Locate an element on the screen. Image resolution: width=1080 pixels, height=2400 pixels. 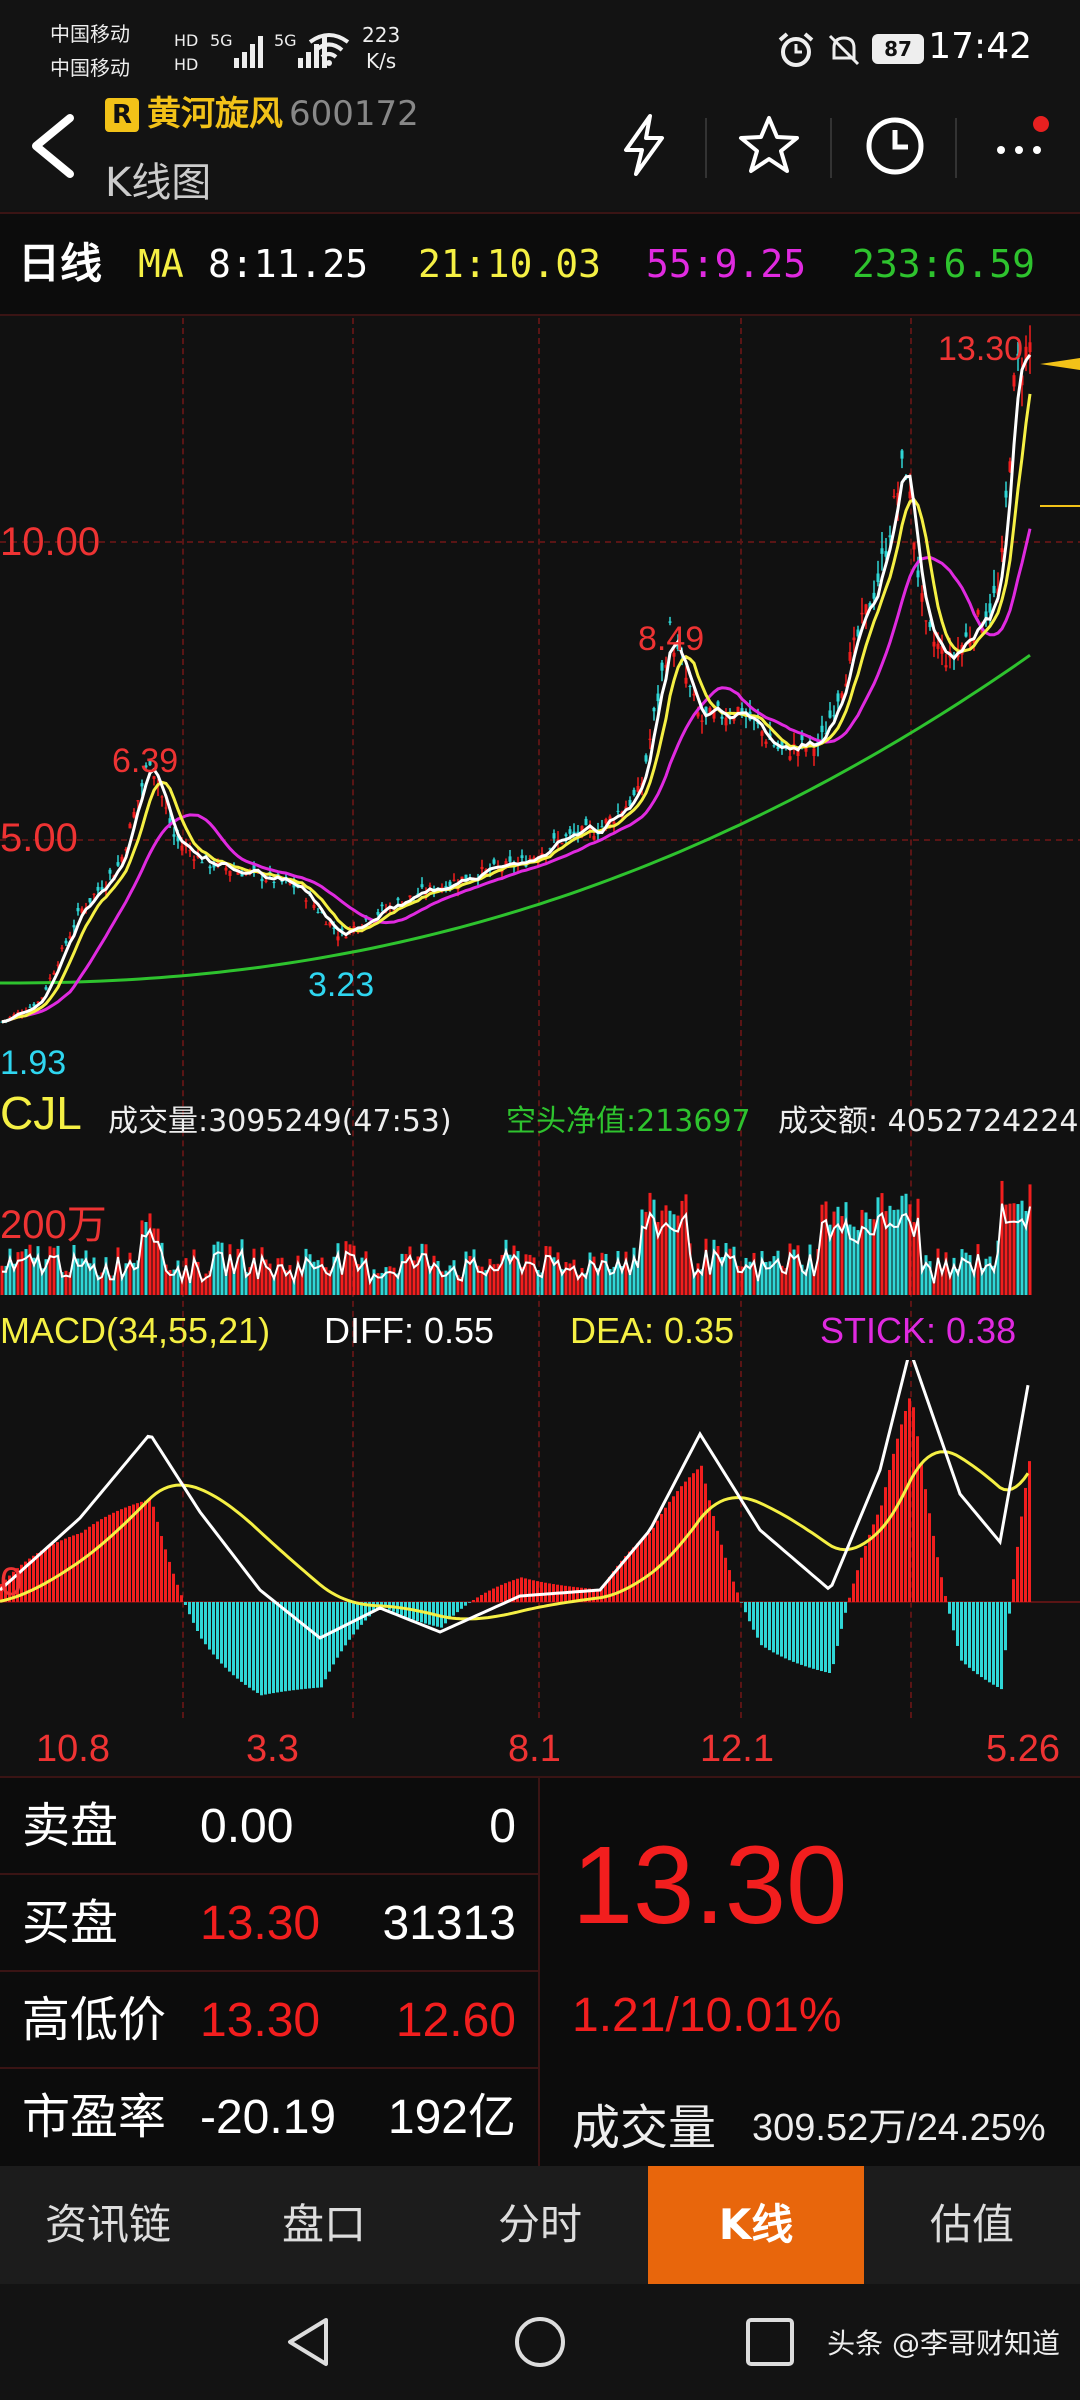
period-label: 日线 is located at coordinates (60, 264).